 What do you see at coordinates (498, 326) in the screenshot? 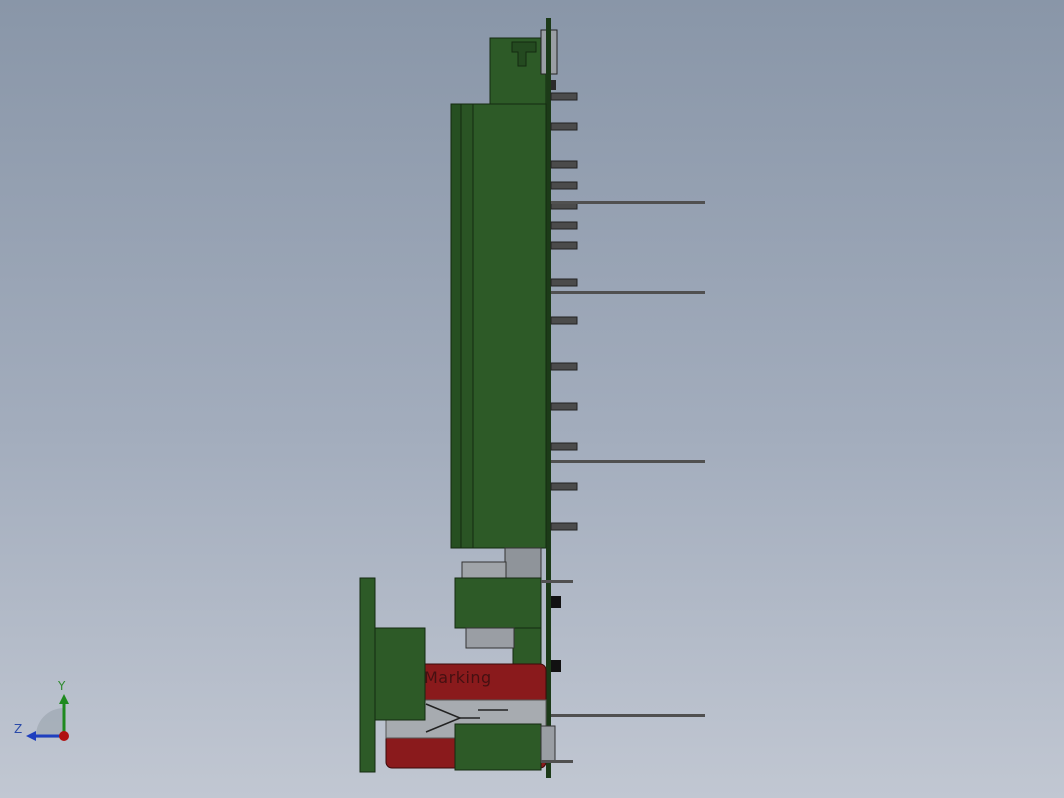
I see `main-module` at bounding box center [498, 326].